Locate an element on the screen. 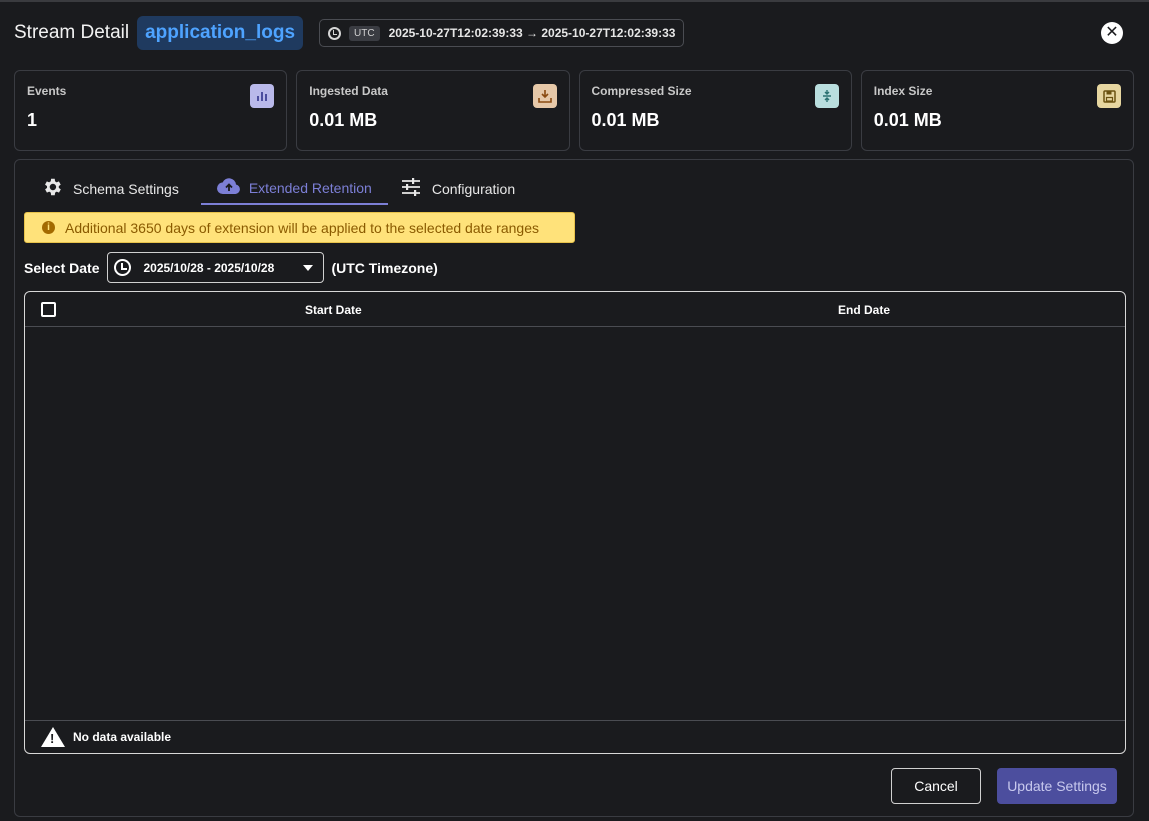  stream-name-badge: application_logs is located at coordinates (220, 33).